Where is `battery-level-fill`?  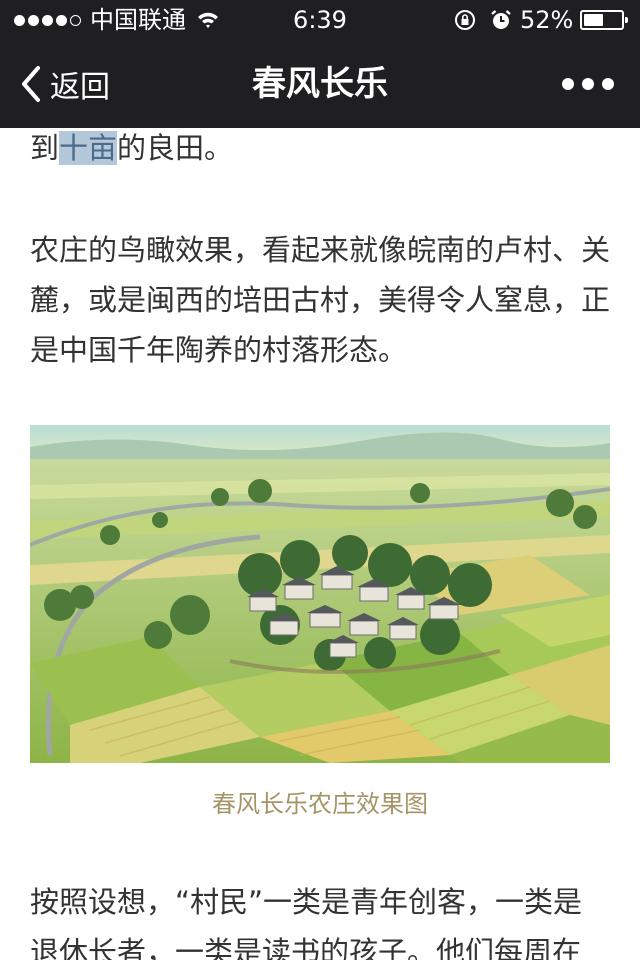
battery-level-fill is located at coordinates (593, 20).